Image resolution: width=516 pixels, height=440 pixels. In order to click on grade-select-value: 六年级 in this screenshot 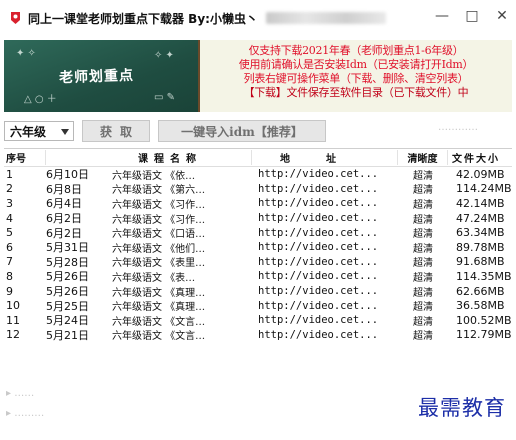, I will do `click(28, 131)`.